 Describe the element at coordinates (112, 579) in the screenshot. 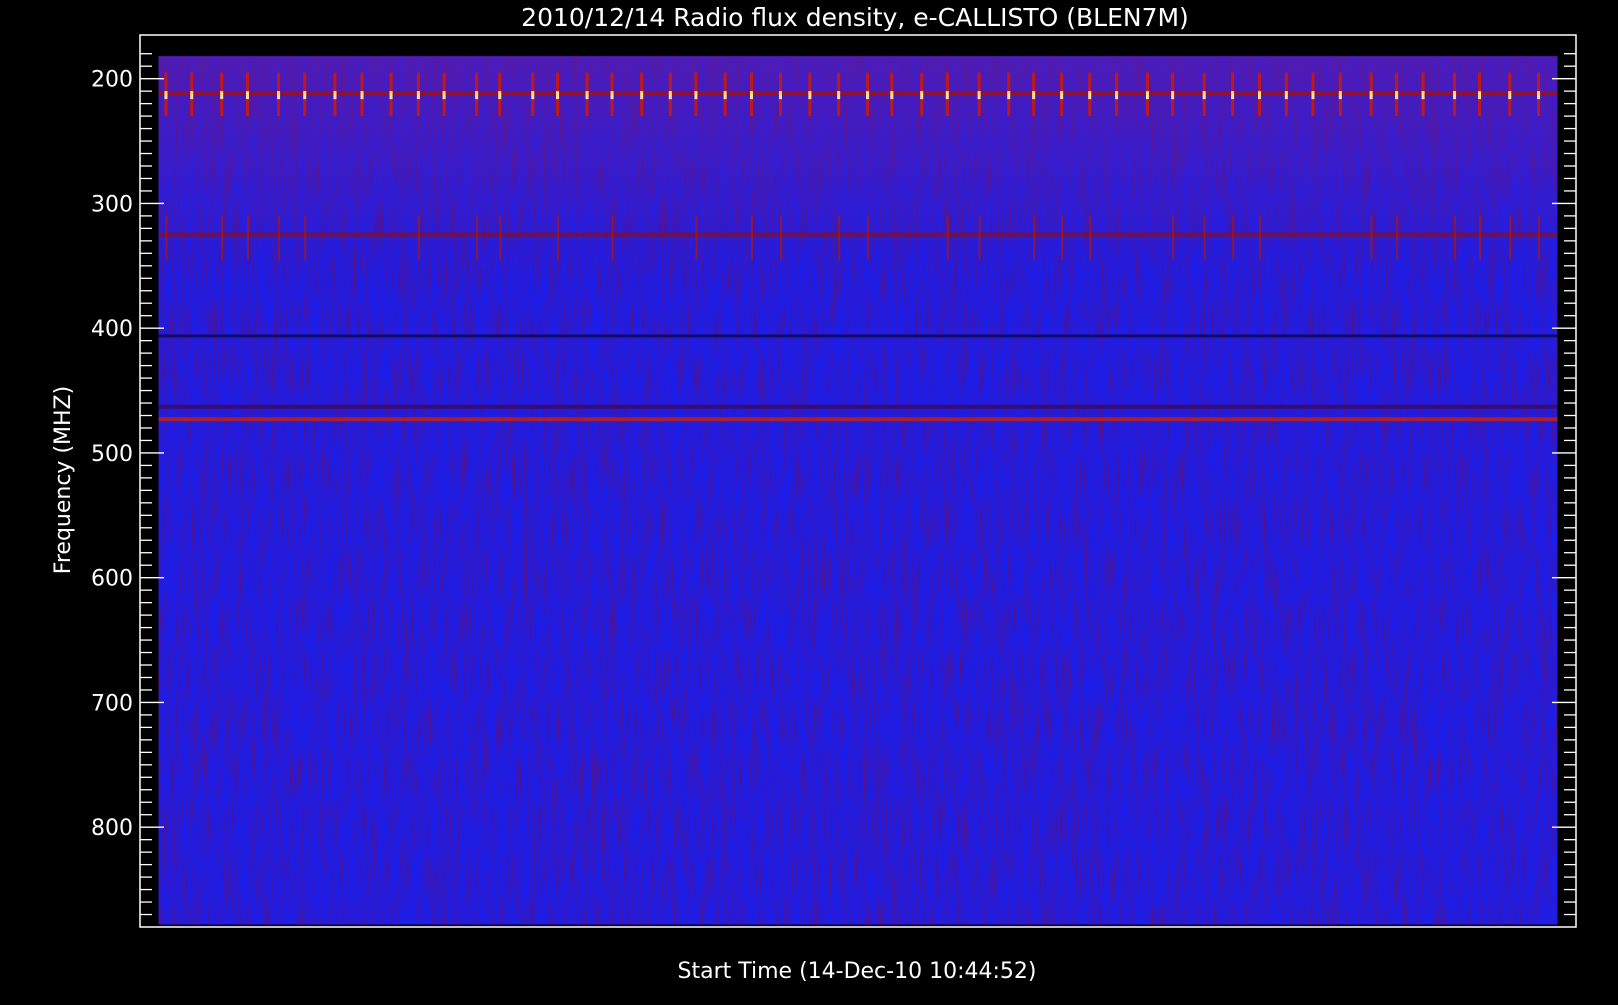

I see `y-tick-label: 600` at that location.